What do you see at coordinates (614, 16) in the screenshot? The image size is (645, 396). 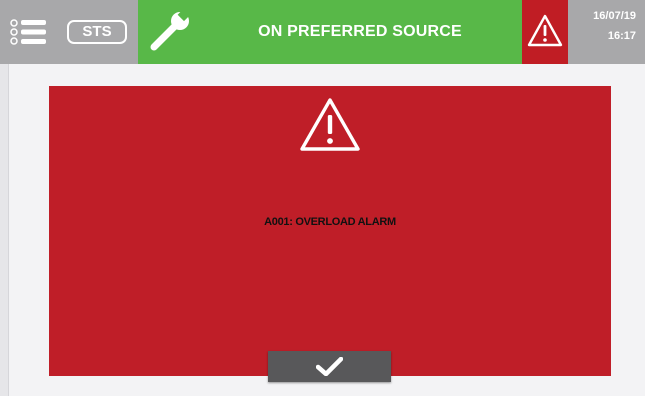 I see `date-label: 16/07/19` at bounding box center [614, 16].